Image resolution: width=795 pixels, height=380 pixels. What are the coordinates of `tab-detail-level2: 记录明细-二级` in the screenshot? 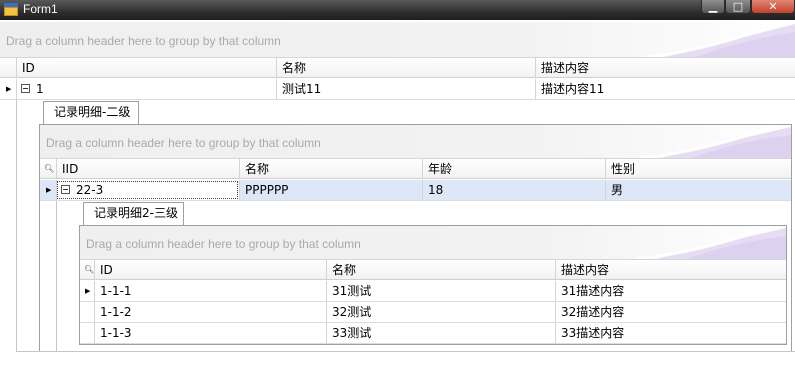 It's located at (91, 113).